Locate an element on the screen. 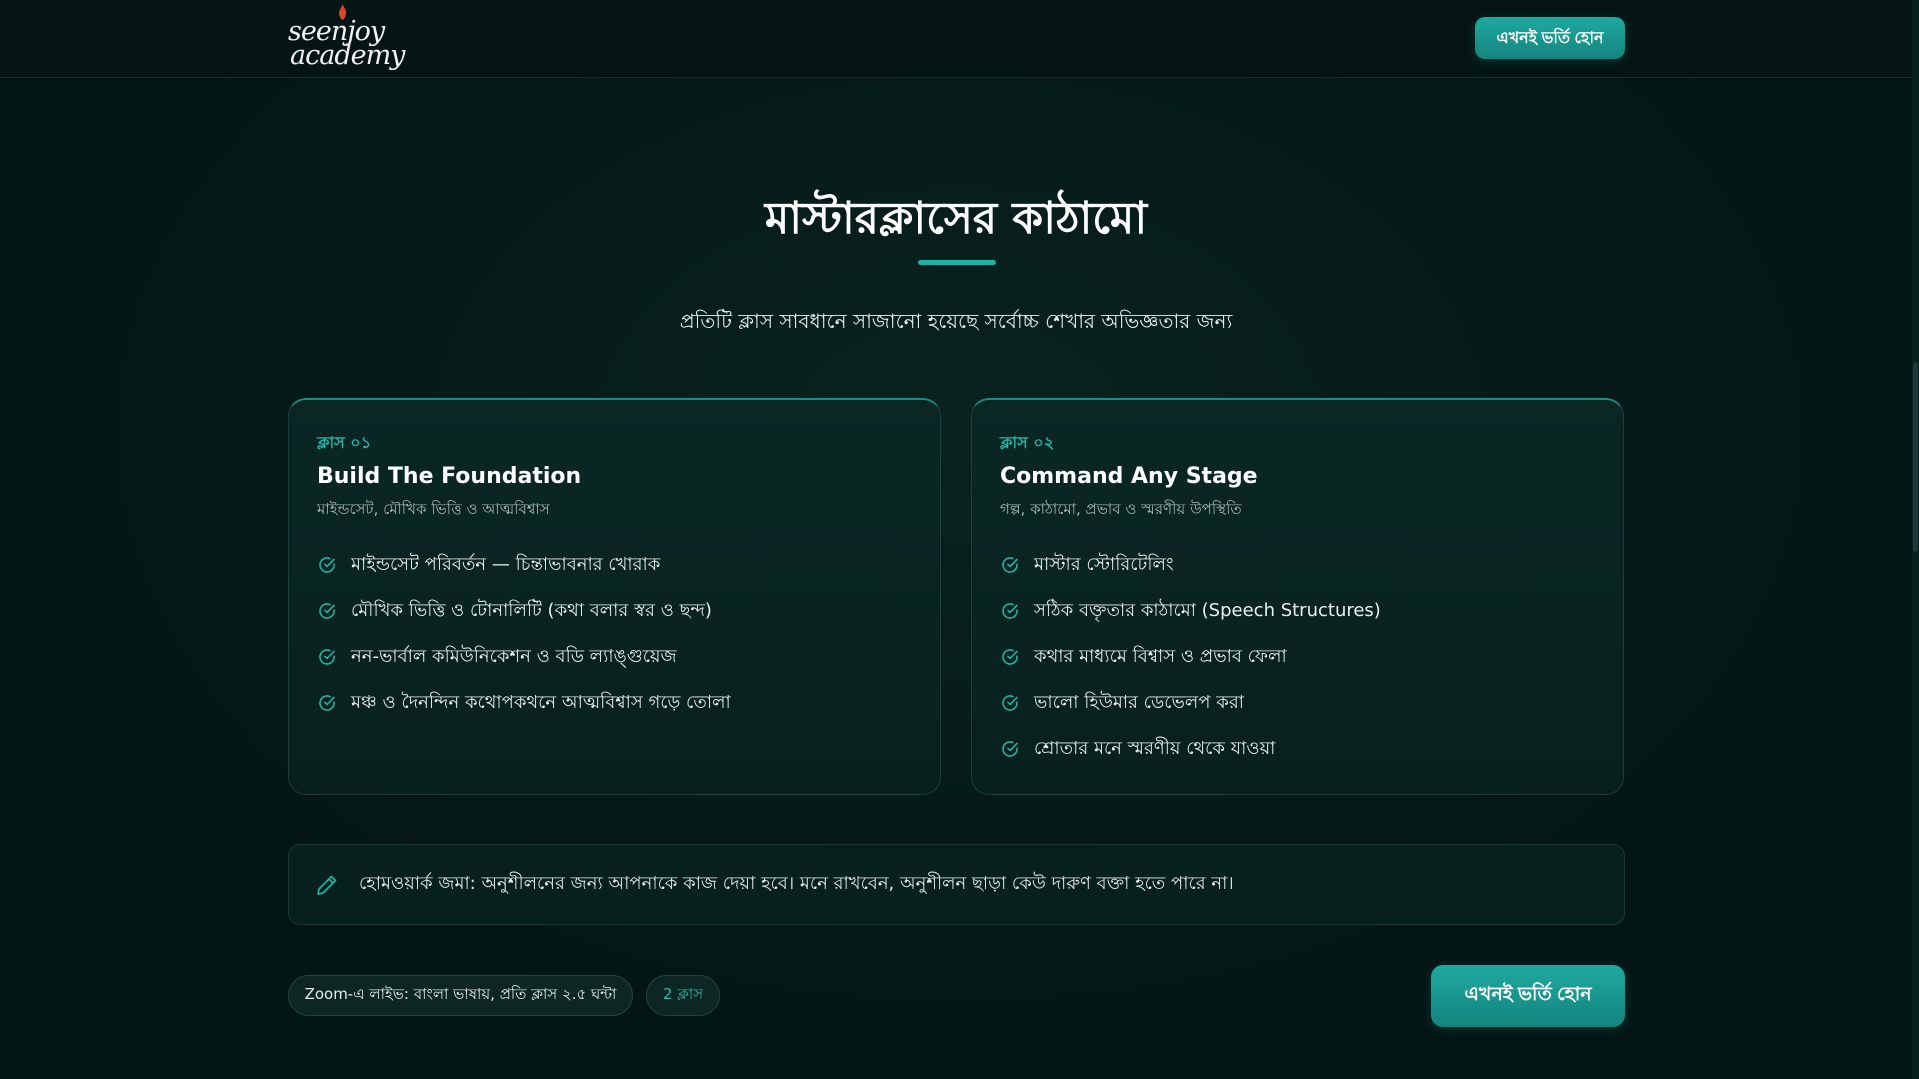  list-item: শ্রোতার মনে স্মরণীয় থেকে যাওয়া is located at coordinates (1297, 749).